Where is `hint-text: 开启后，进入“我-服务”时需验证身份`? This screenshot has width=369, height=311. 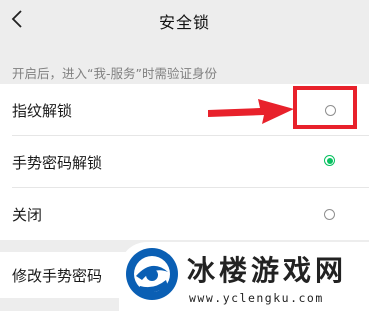
hint-text: 开启后，进入“我-服务”时需验证身份 is located at coordinates (114, 73).